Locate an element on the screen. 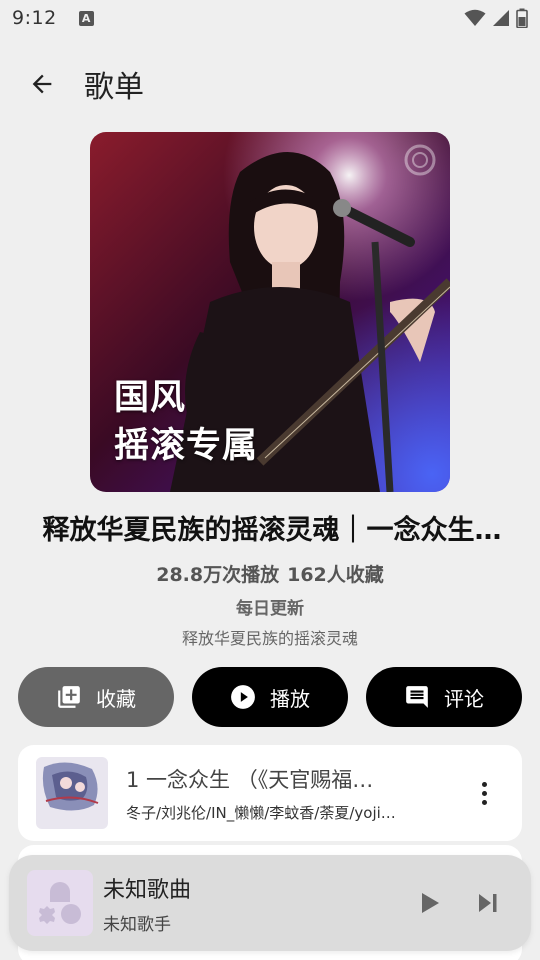 This screenshot has height=960, width=540. back-button is located at coordinates (42, 84).